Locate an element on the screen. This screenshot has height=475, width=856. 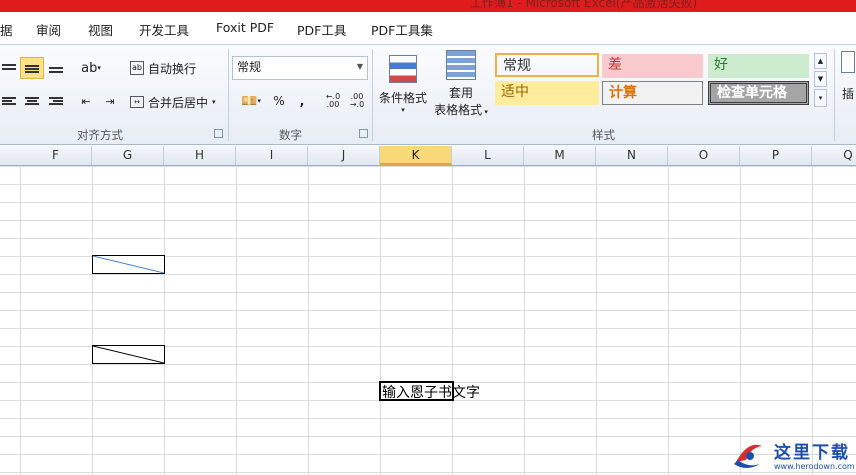
orientation-button: ab ▾ is located at coordinates (91, 68).